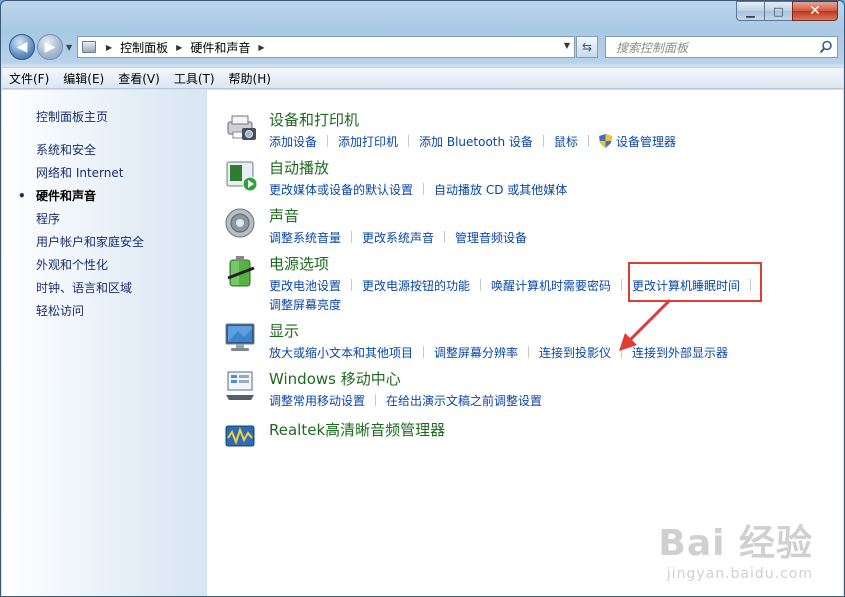 This screenshot has width=845, height=597. I want to click on sidebar-item-clock-language: 时钟、语言和区域, so click(104, 288).